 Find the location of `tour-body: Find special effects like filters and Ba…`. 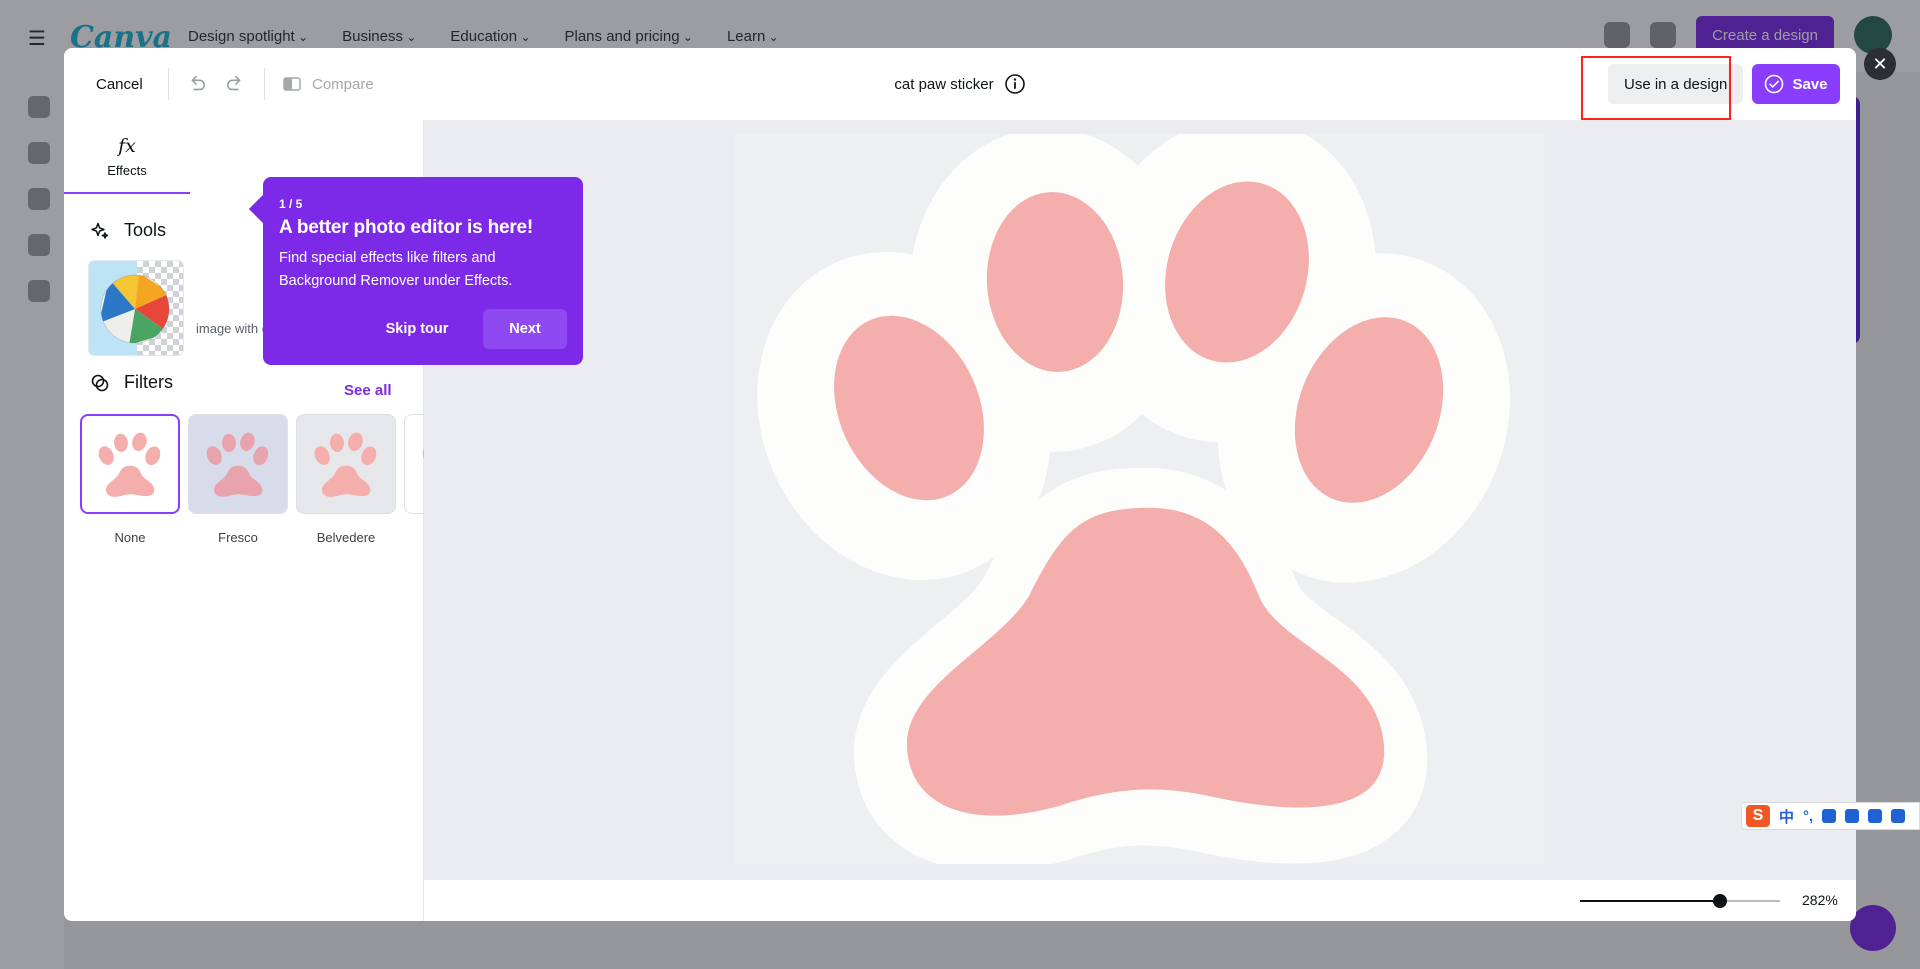

tour-body: Find special effects like filters and Ba… is located at coordinates (396, 269).